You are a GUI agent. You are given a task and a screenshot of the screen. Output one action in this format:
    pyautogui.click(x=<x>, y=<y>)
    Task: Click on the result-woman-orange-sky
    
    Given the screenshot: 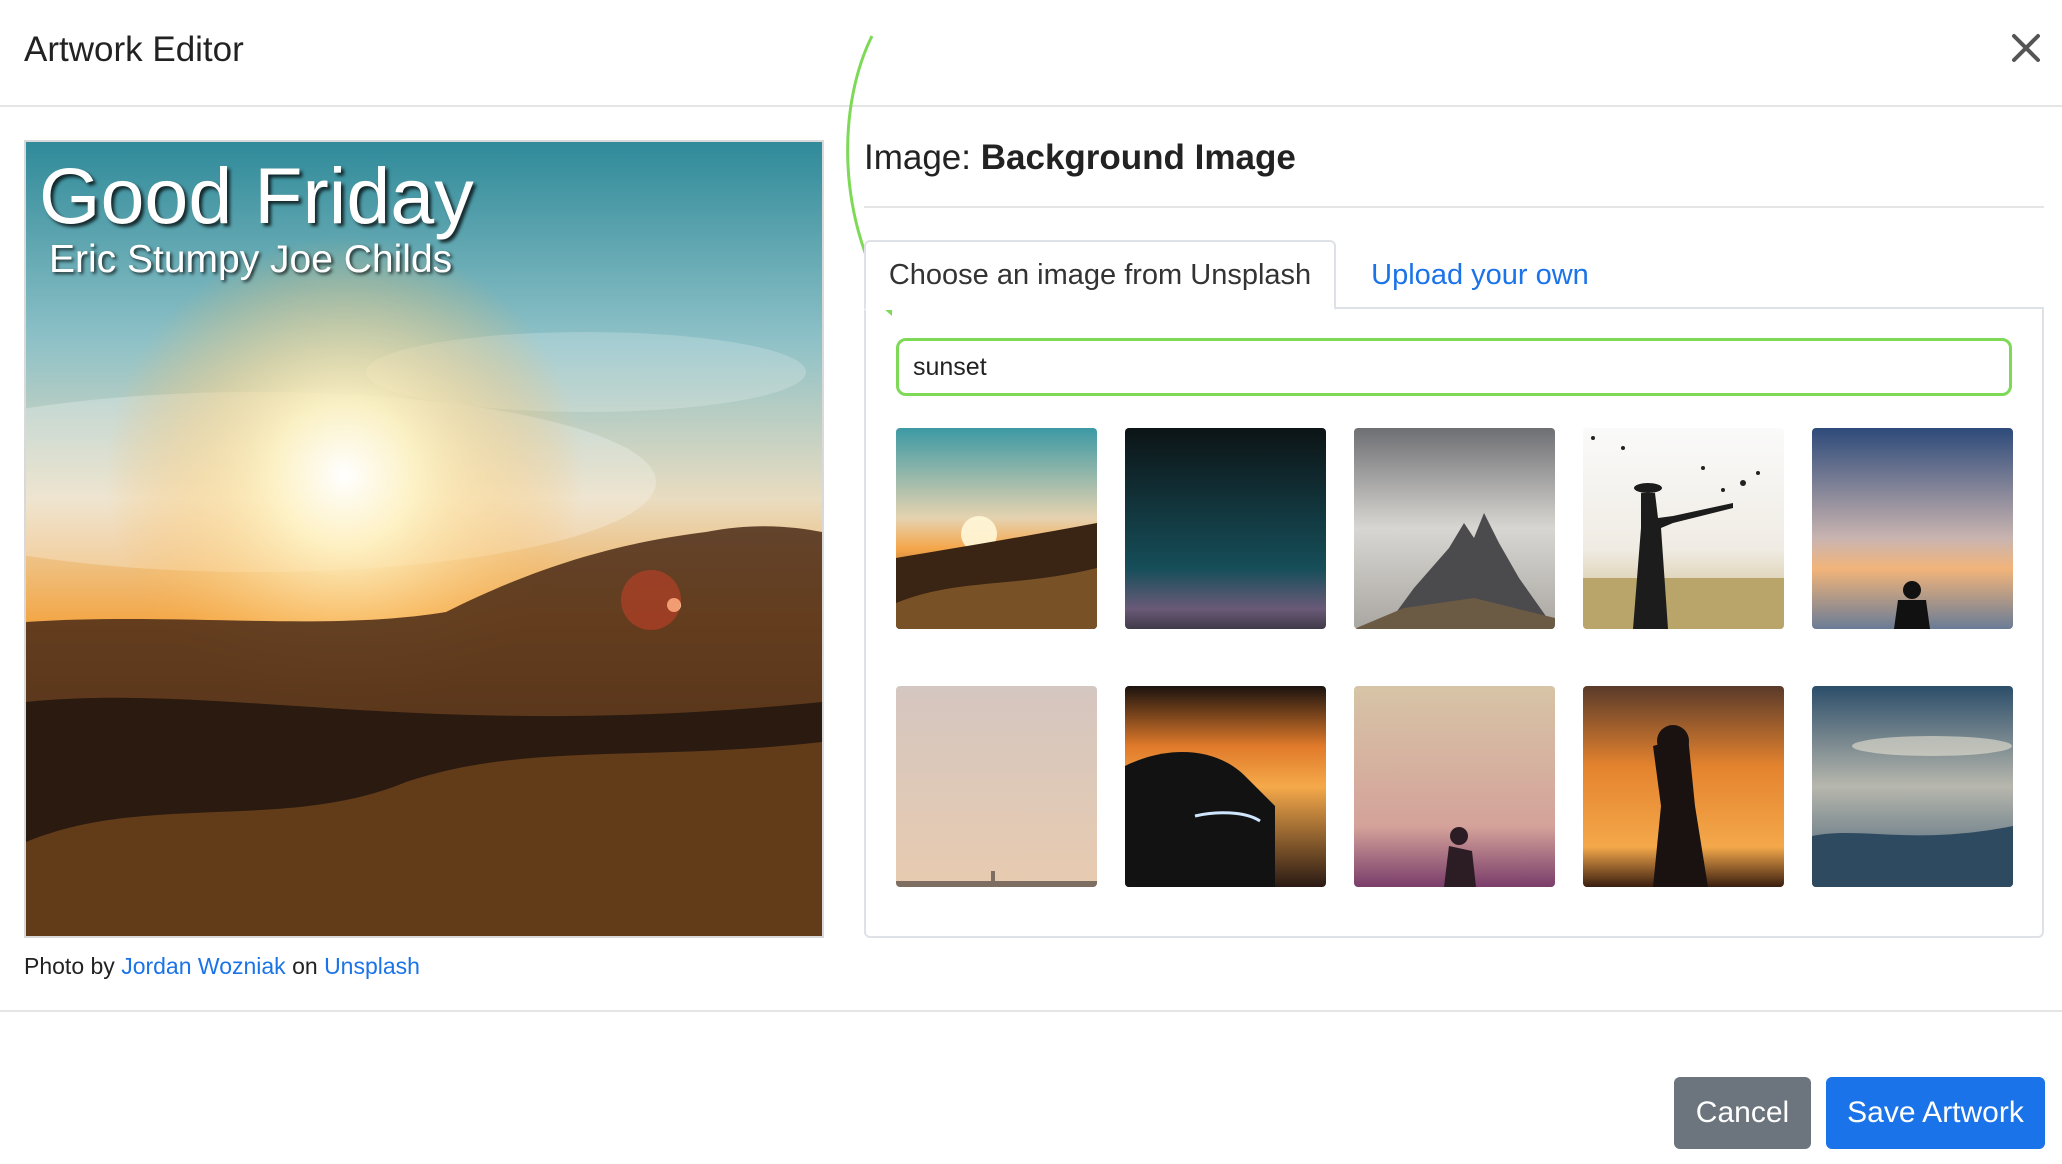 What is the action you would take?
    pyautogui.click(x=1683, y=786)
    